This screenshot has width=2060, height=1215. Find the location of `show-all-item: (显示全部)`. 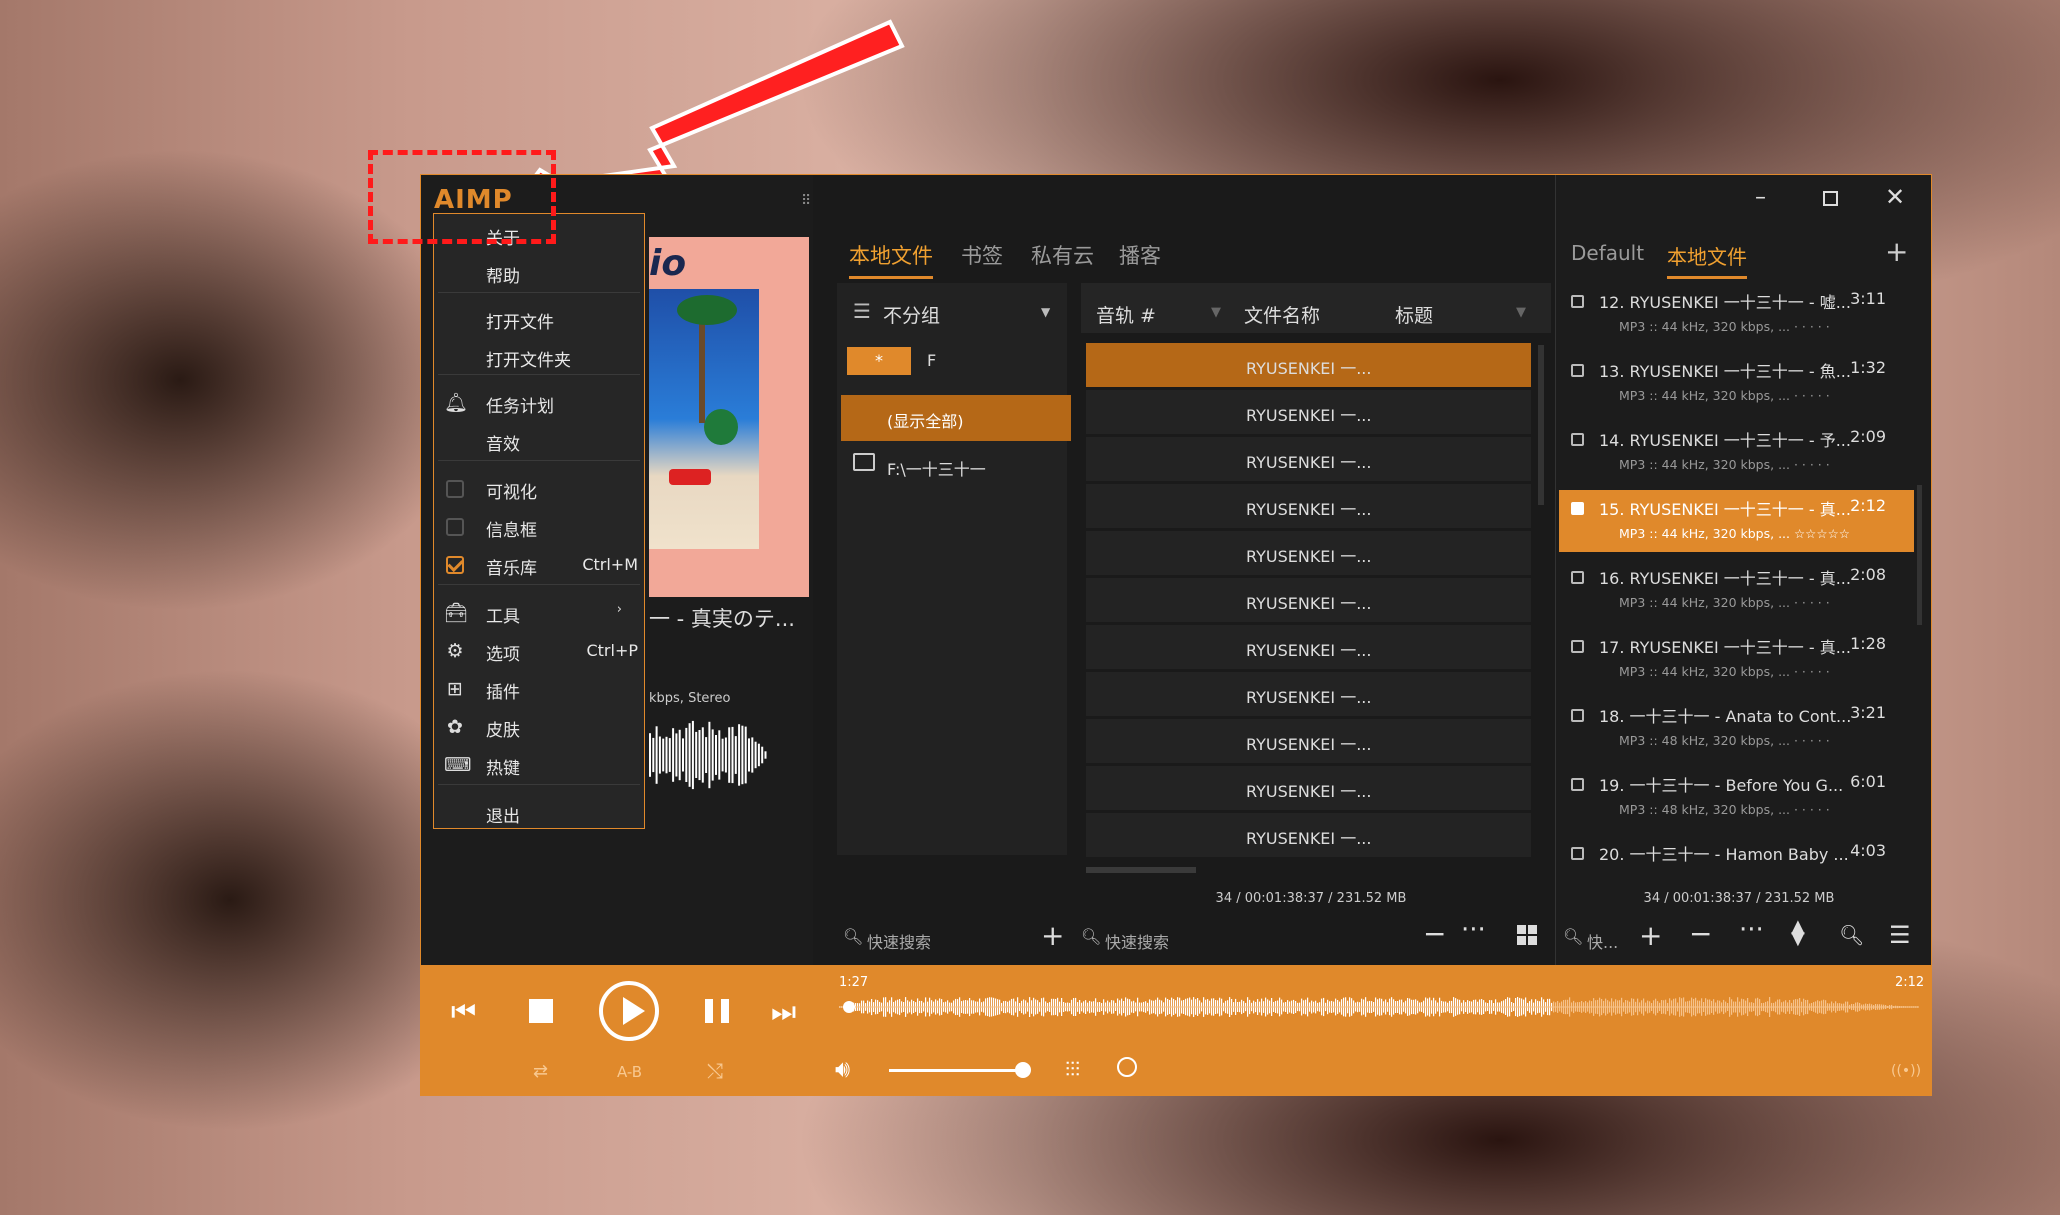

show-all-item: (显示全部) is located at coordinates (956, 418).